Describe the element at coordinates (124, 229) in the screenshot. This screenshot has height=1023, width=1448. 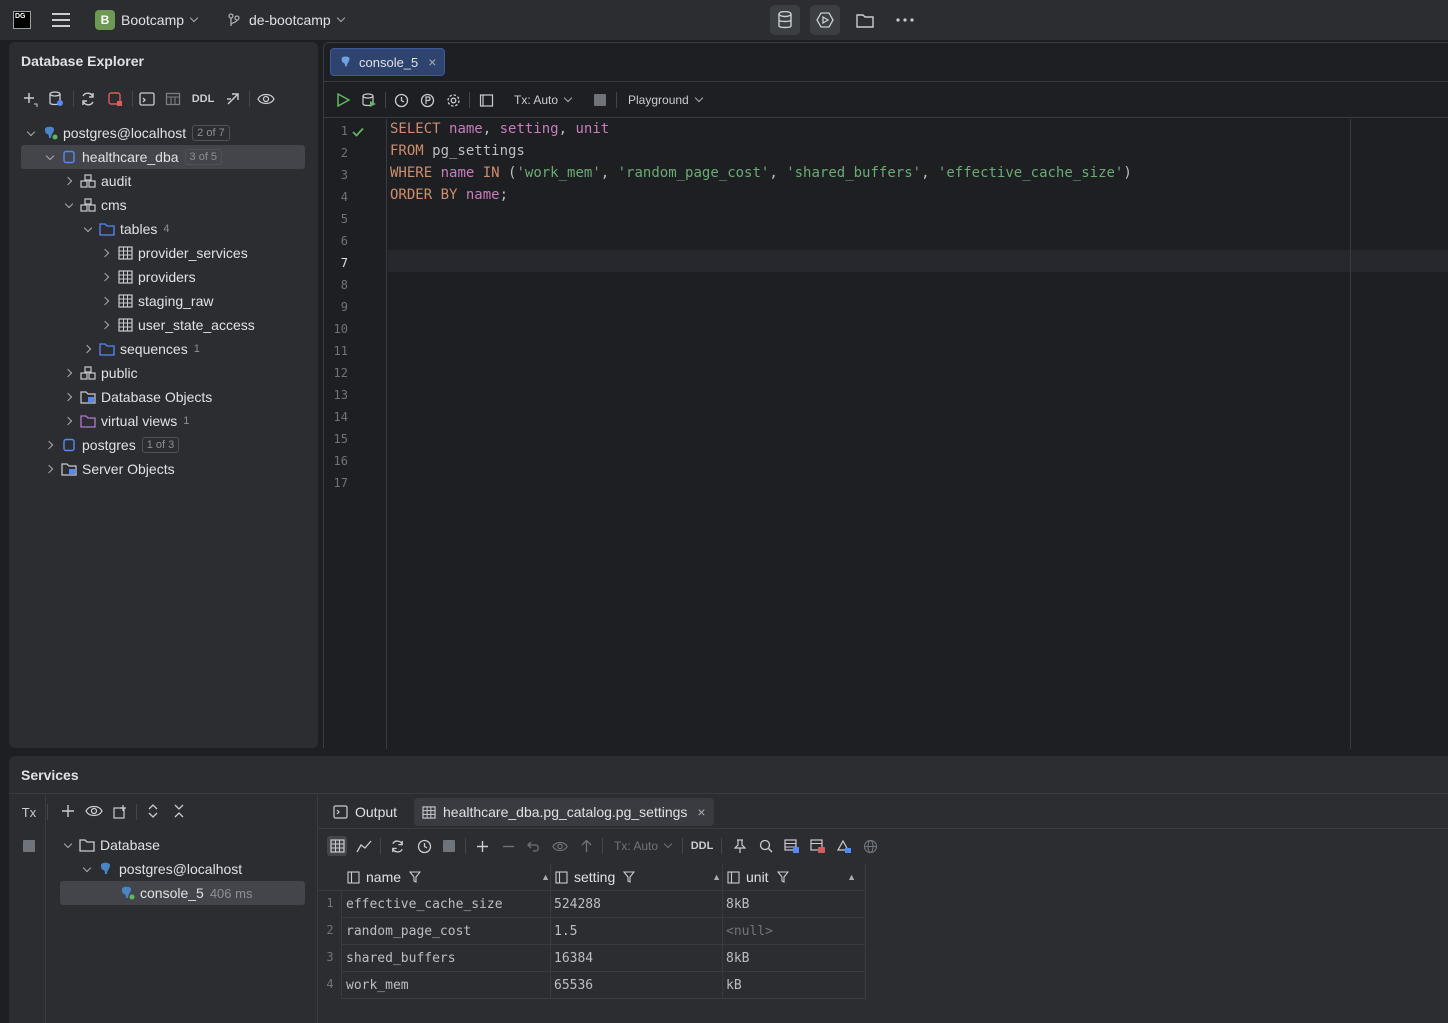
I see `tree-item-tables: tables 4` at that location.